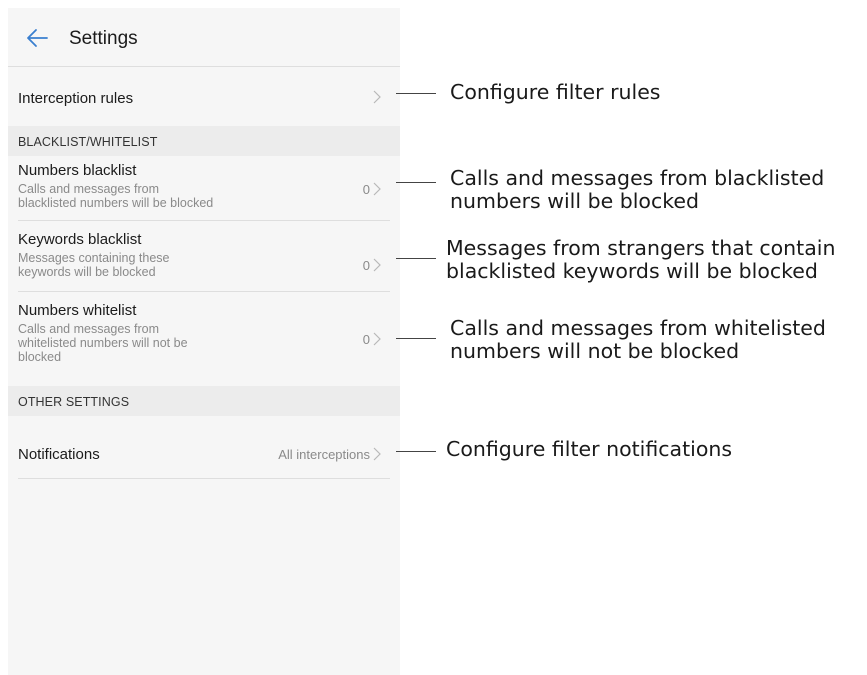 This screenshot has height=675, width=867. I want to click on app-bar: Settings, so click(204, 37).